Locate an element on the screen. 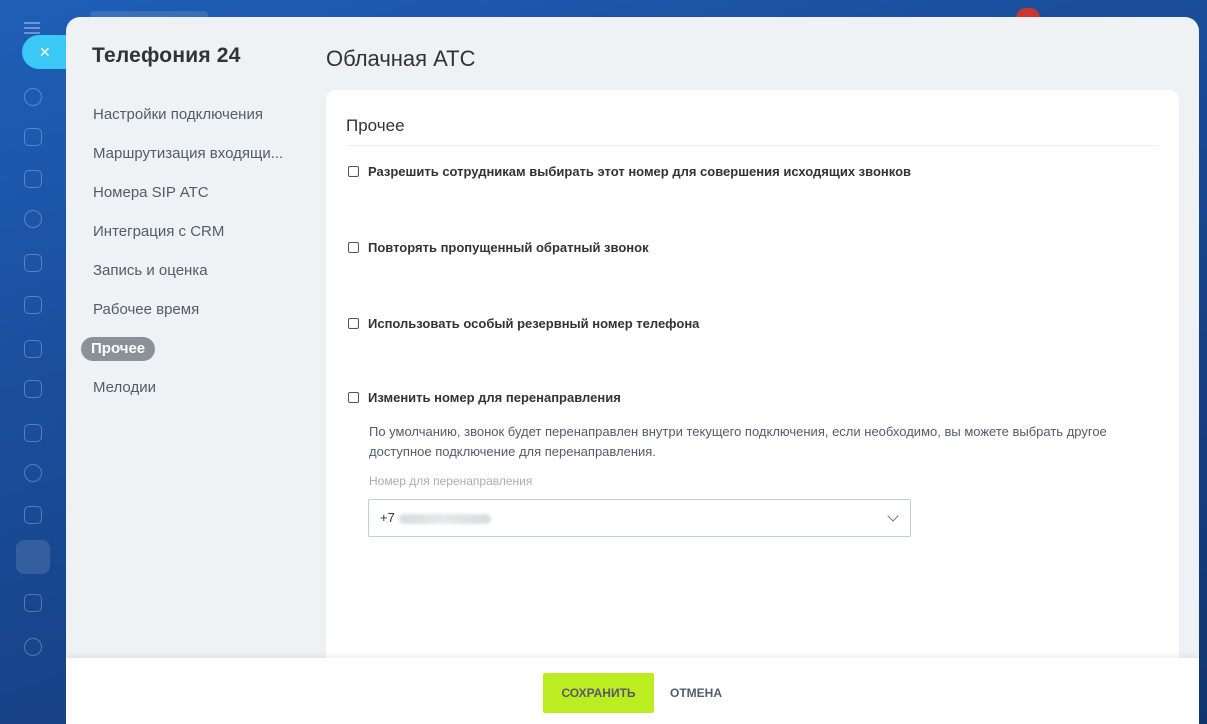  cancel-button: ОТМЕНА is located at coordinates (696, 693).